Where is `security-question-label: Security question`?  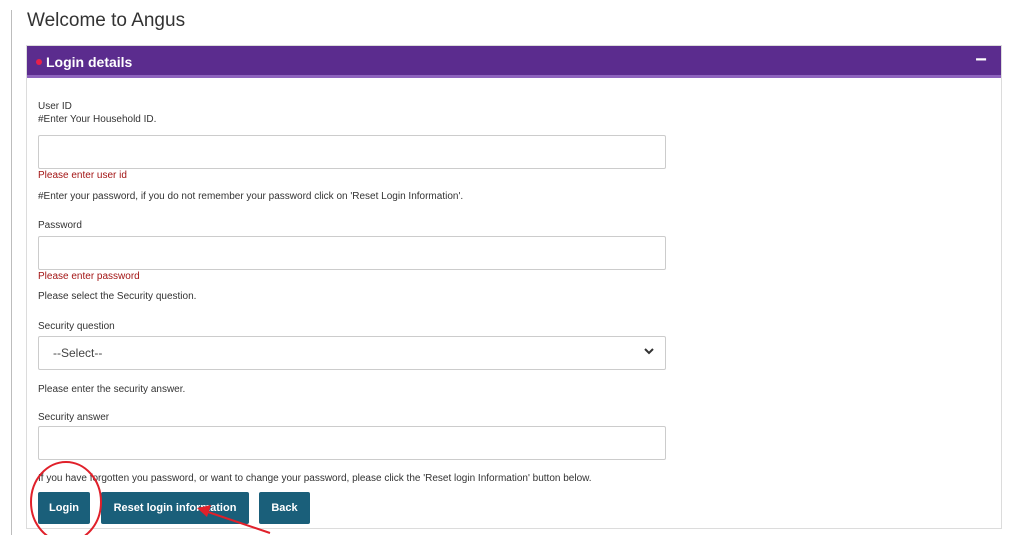
security-question-label: Security question is located at coordinates (76, 326).